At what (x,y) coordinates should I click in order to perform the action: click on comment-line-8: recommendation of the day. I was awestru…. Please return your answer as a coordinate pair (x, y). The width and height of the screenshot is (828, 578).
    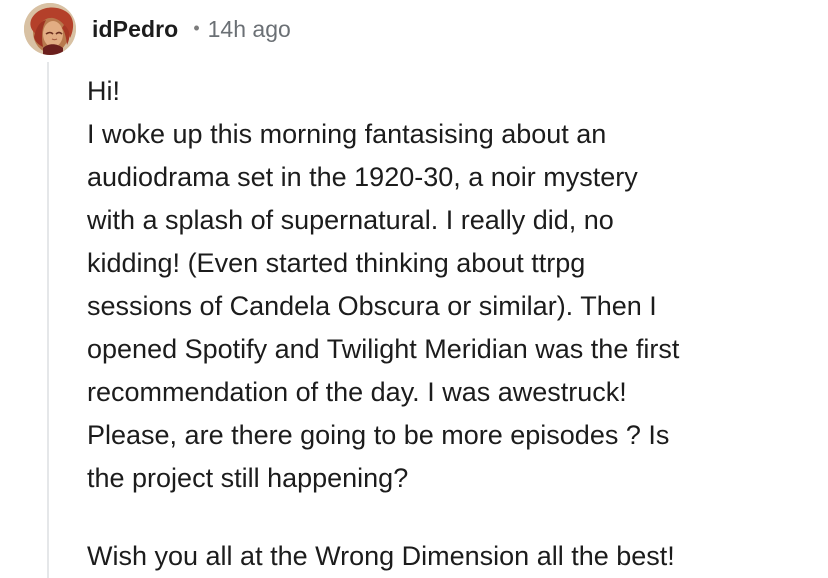
    Looking at the image, I should click on (357, 392).